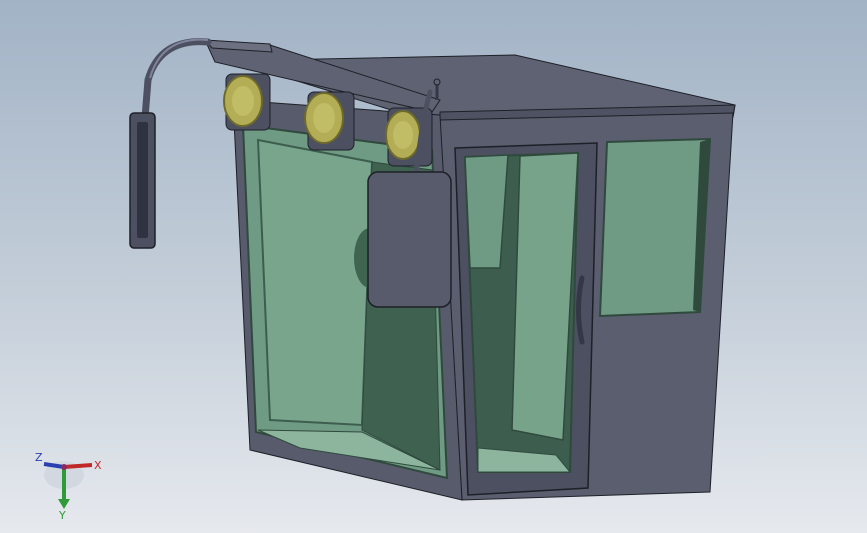 Image resolution: width=867 pixels, height=533 pixels. I want to click on side-mirror-left-glass, so click(142, 180).